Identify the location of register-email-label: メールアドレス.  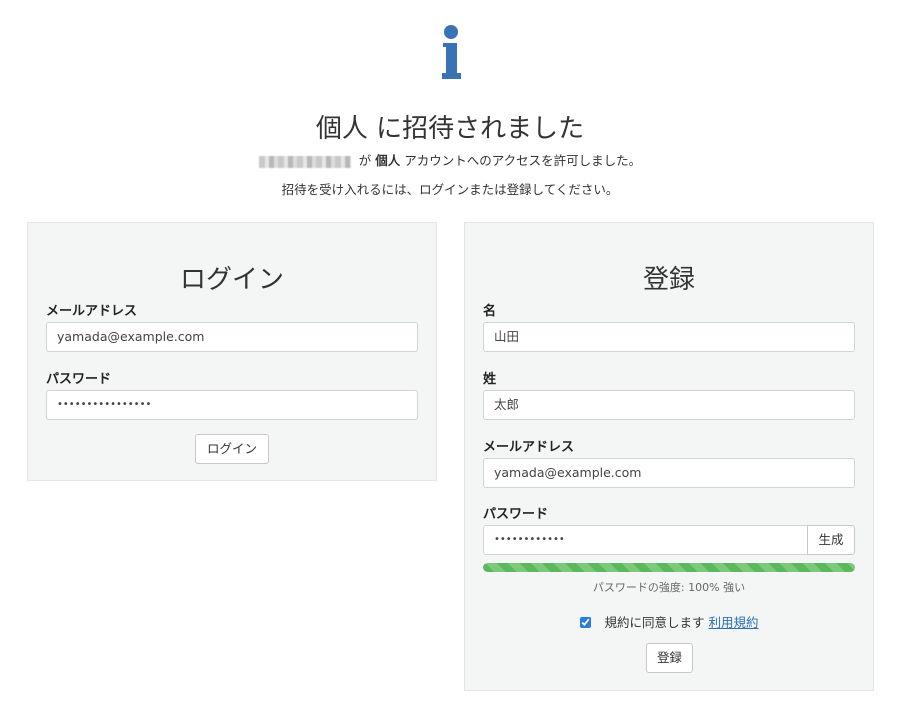
(529, 447).